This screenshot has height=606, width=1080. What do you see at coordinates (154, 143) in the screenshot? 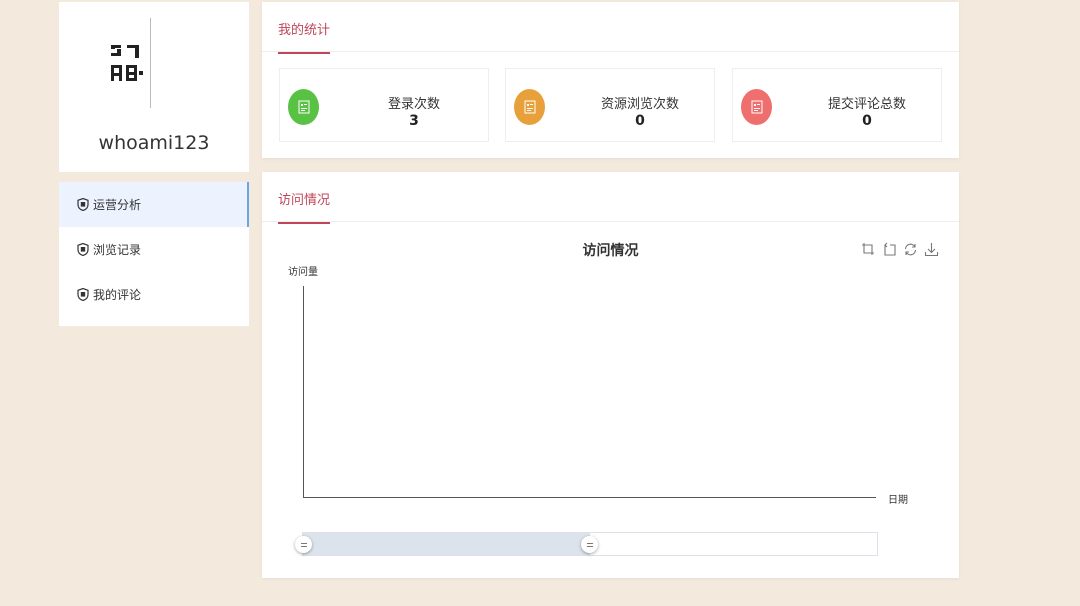
I see `username: whoami123` at bounding box center [154, 143].